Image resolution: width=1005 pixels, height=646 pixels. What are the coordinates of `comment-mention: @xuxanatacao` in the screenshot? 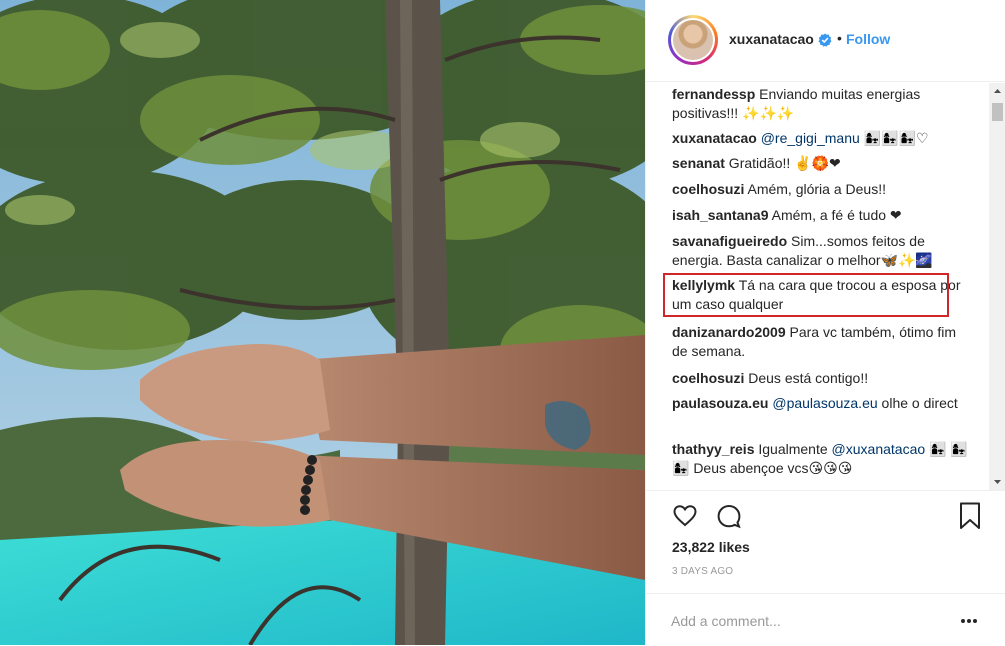 It's located at (877, 449).